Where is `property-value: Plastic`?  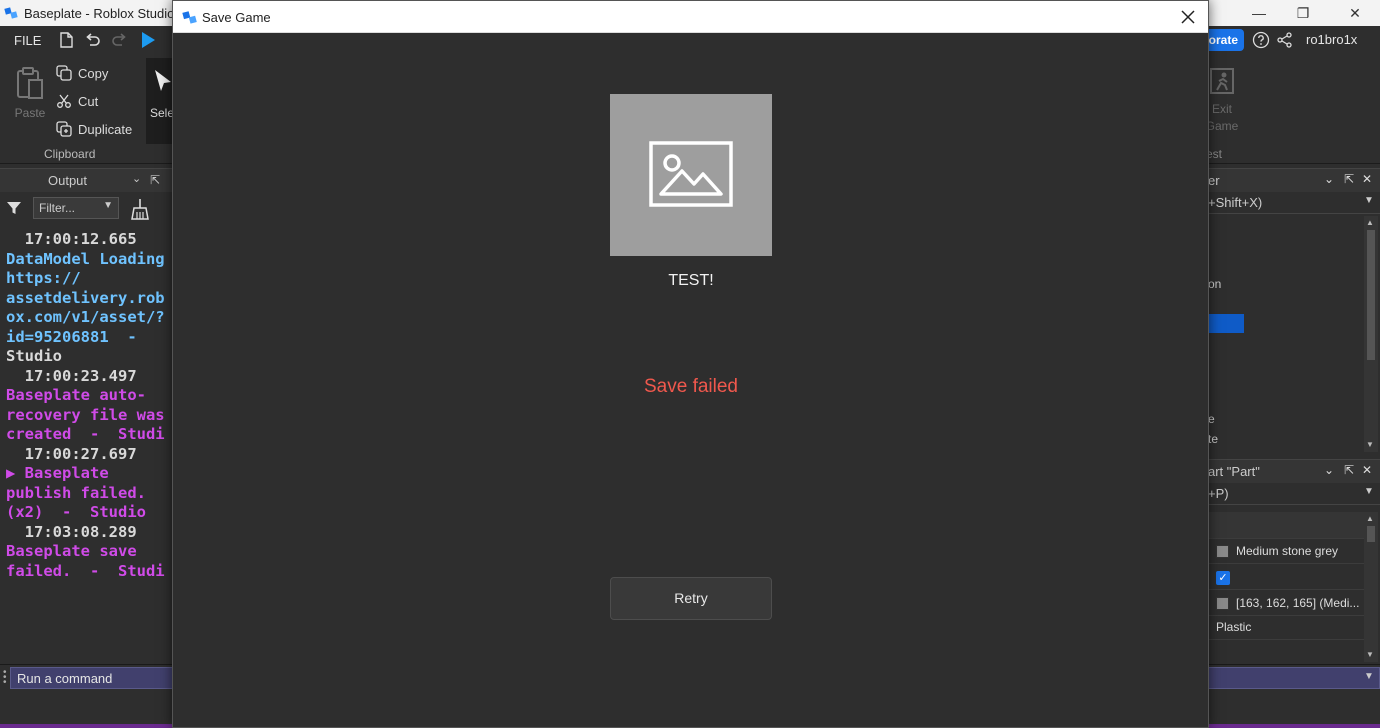
property-value: Plastic is located at coordinates (1234, 627).